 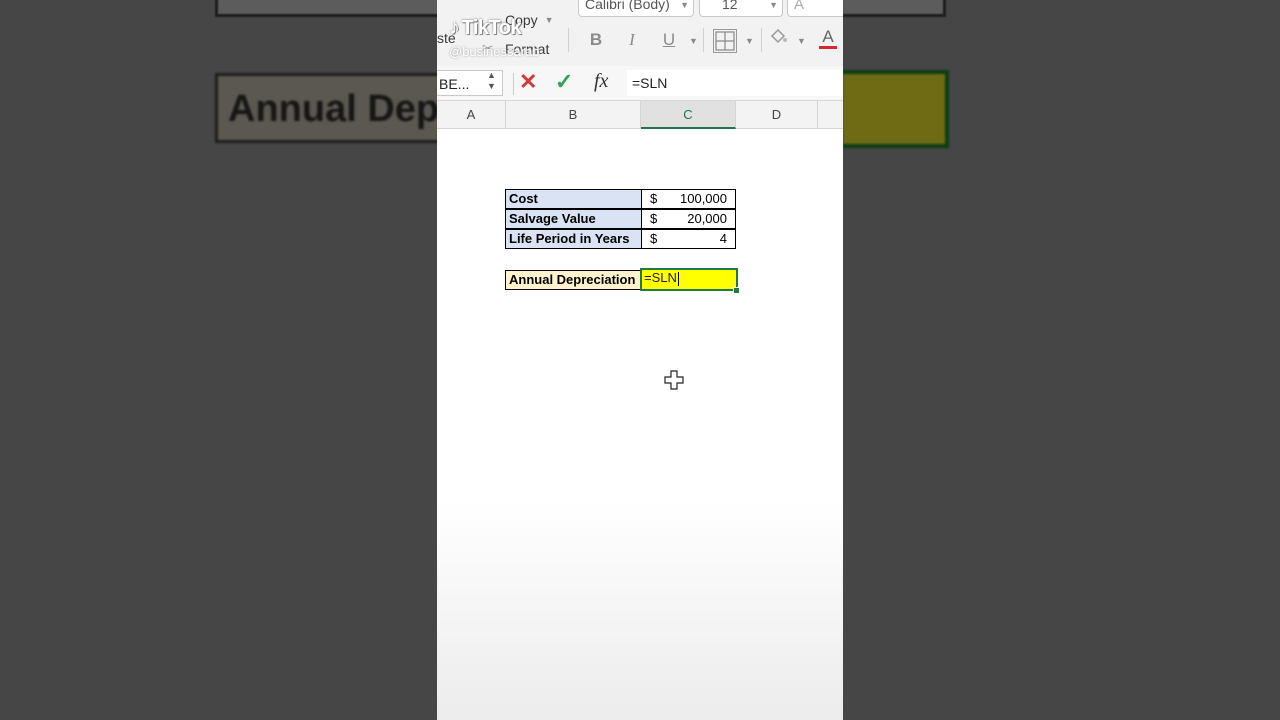 I want to click on creator-handle: @businessarab, so click(x=494, y=51).